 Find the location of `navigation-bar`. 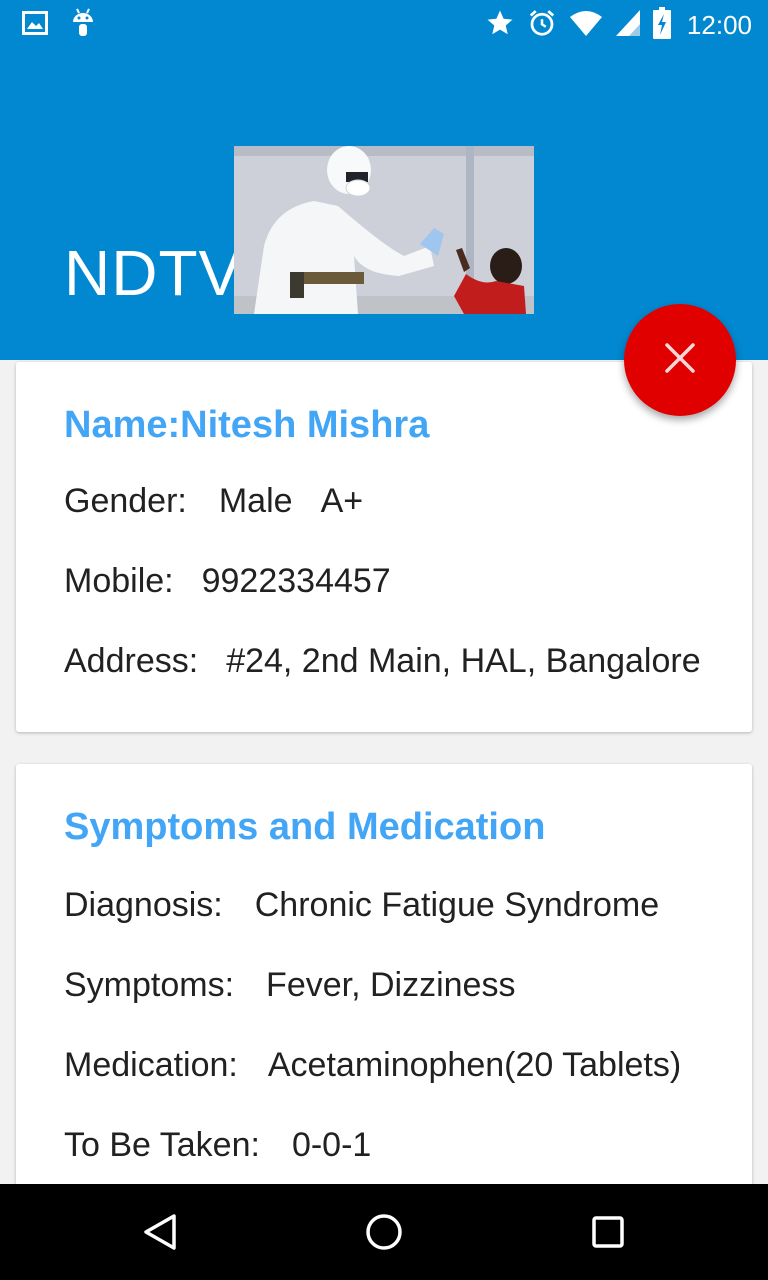

navigation-bar is located at coordinates (384, 1232).